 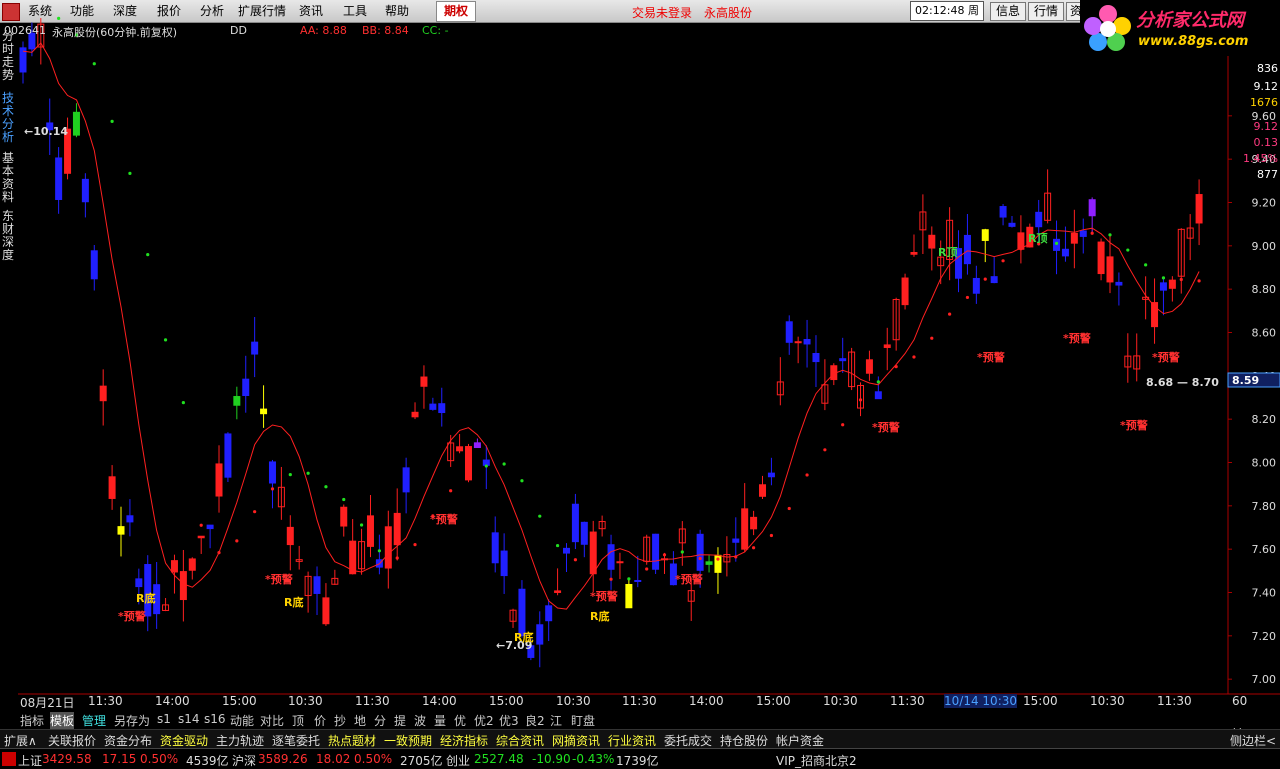 What do you see at coordinates (20, 740) in the screenshot?
I see `feature-tab: 扩展∧` at bounding box center [20, 740].